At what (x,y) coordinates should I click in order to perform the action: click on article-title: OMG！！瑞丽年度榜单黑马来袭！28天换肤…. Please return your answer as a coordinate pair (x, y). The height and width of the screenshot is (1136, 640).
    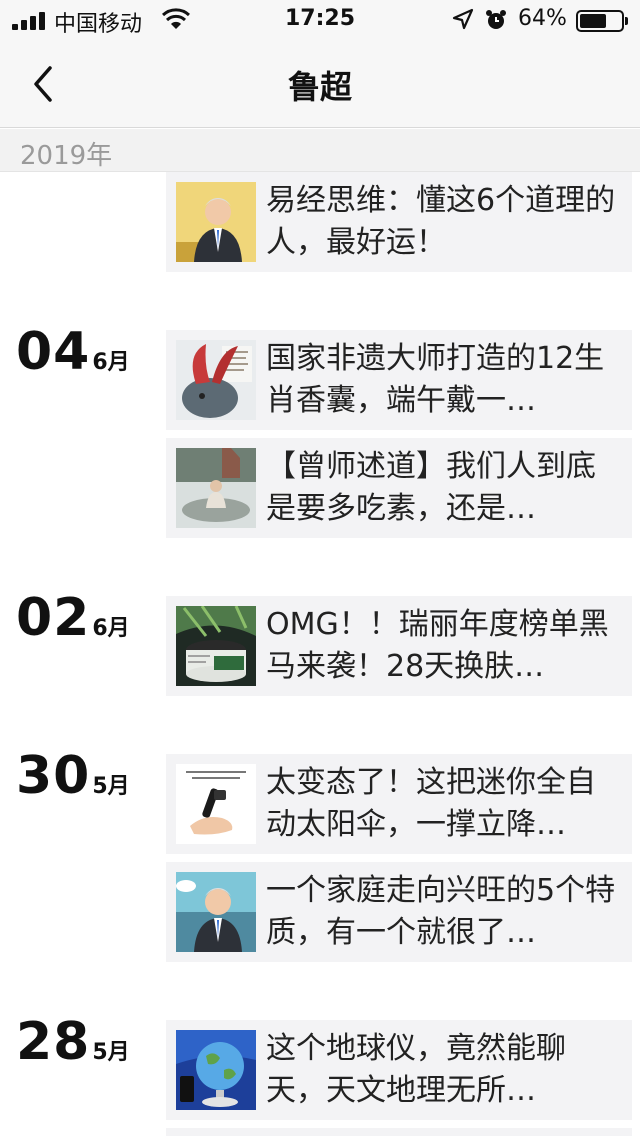
    Looking at the image, I should click on (437, 645).